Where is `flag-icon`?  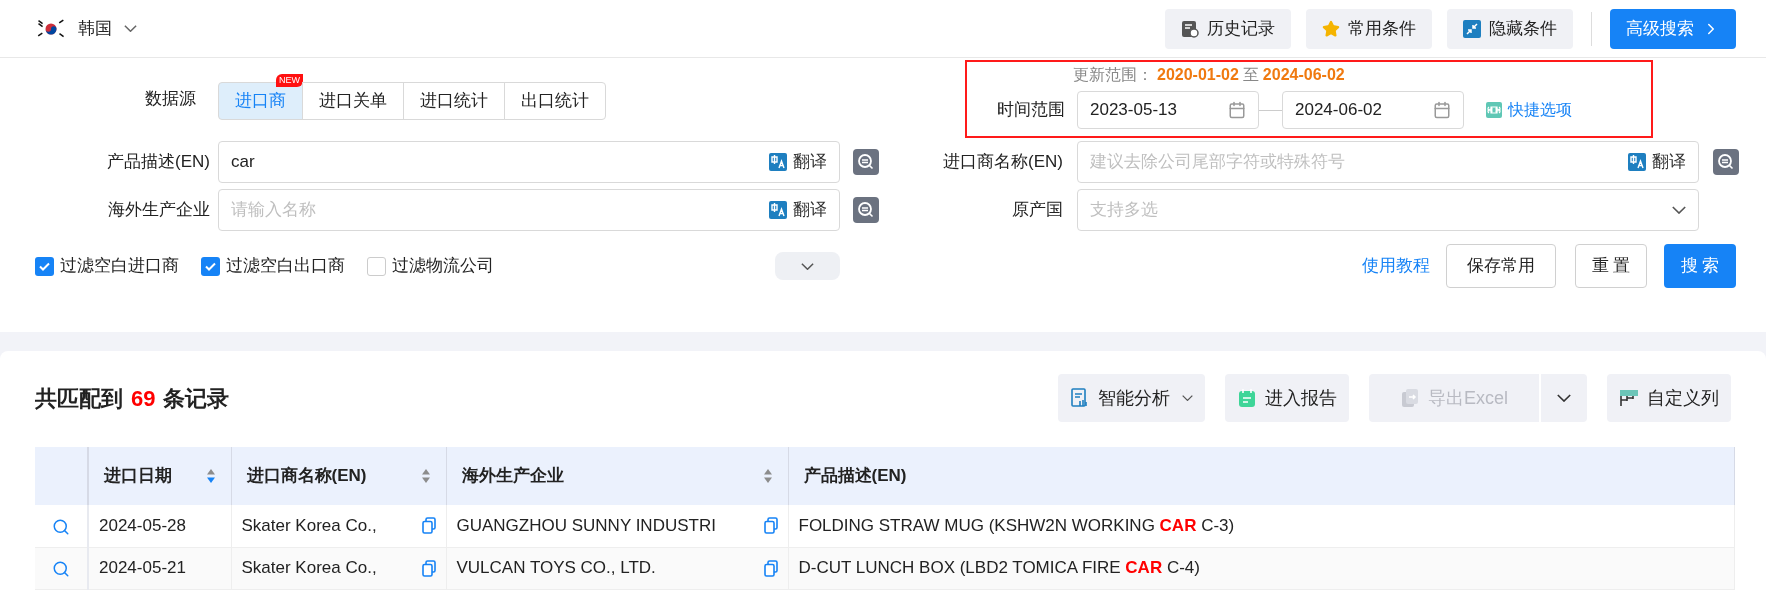 flag-icon is located at coordinates (51, 28).